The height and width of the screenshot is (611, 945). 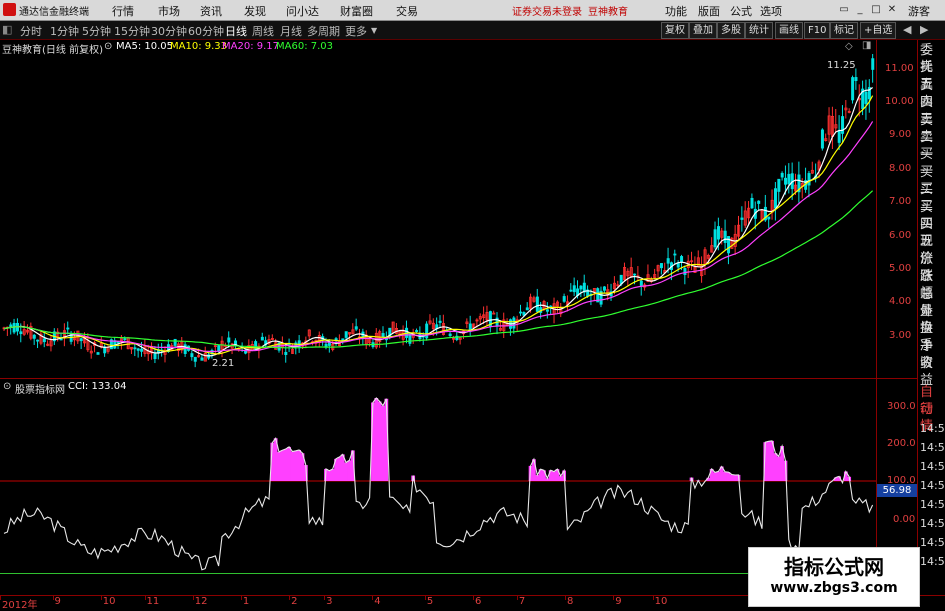 What do you see at coordinates (302, 11) in the screenshot?
I see `menu-item-ask: 问小达` at bounding box center [302, 11].